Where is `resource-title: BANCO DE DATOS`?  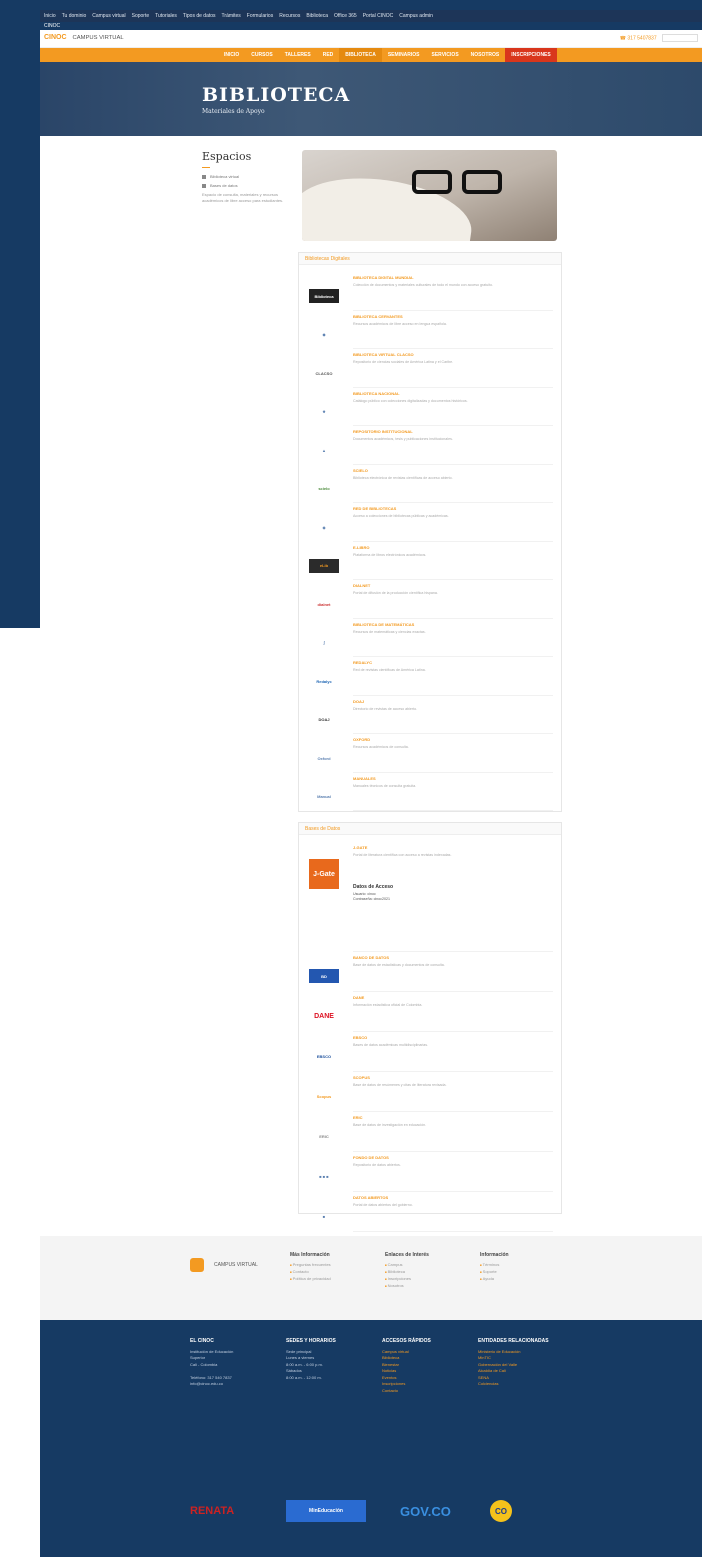
resource-title: BANCO DE DATOS is located at coordinates (453, 957).